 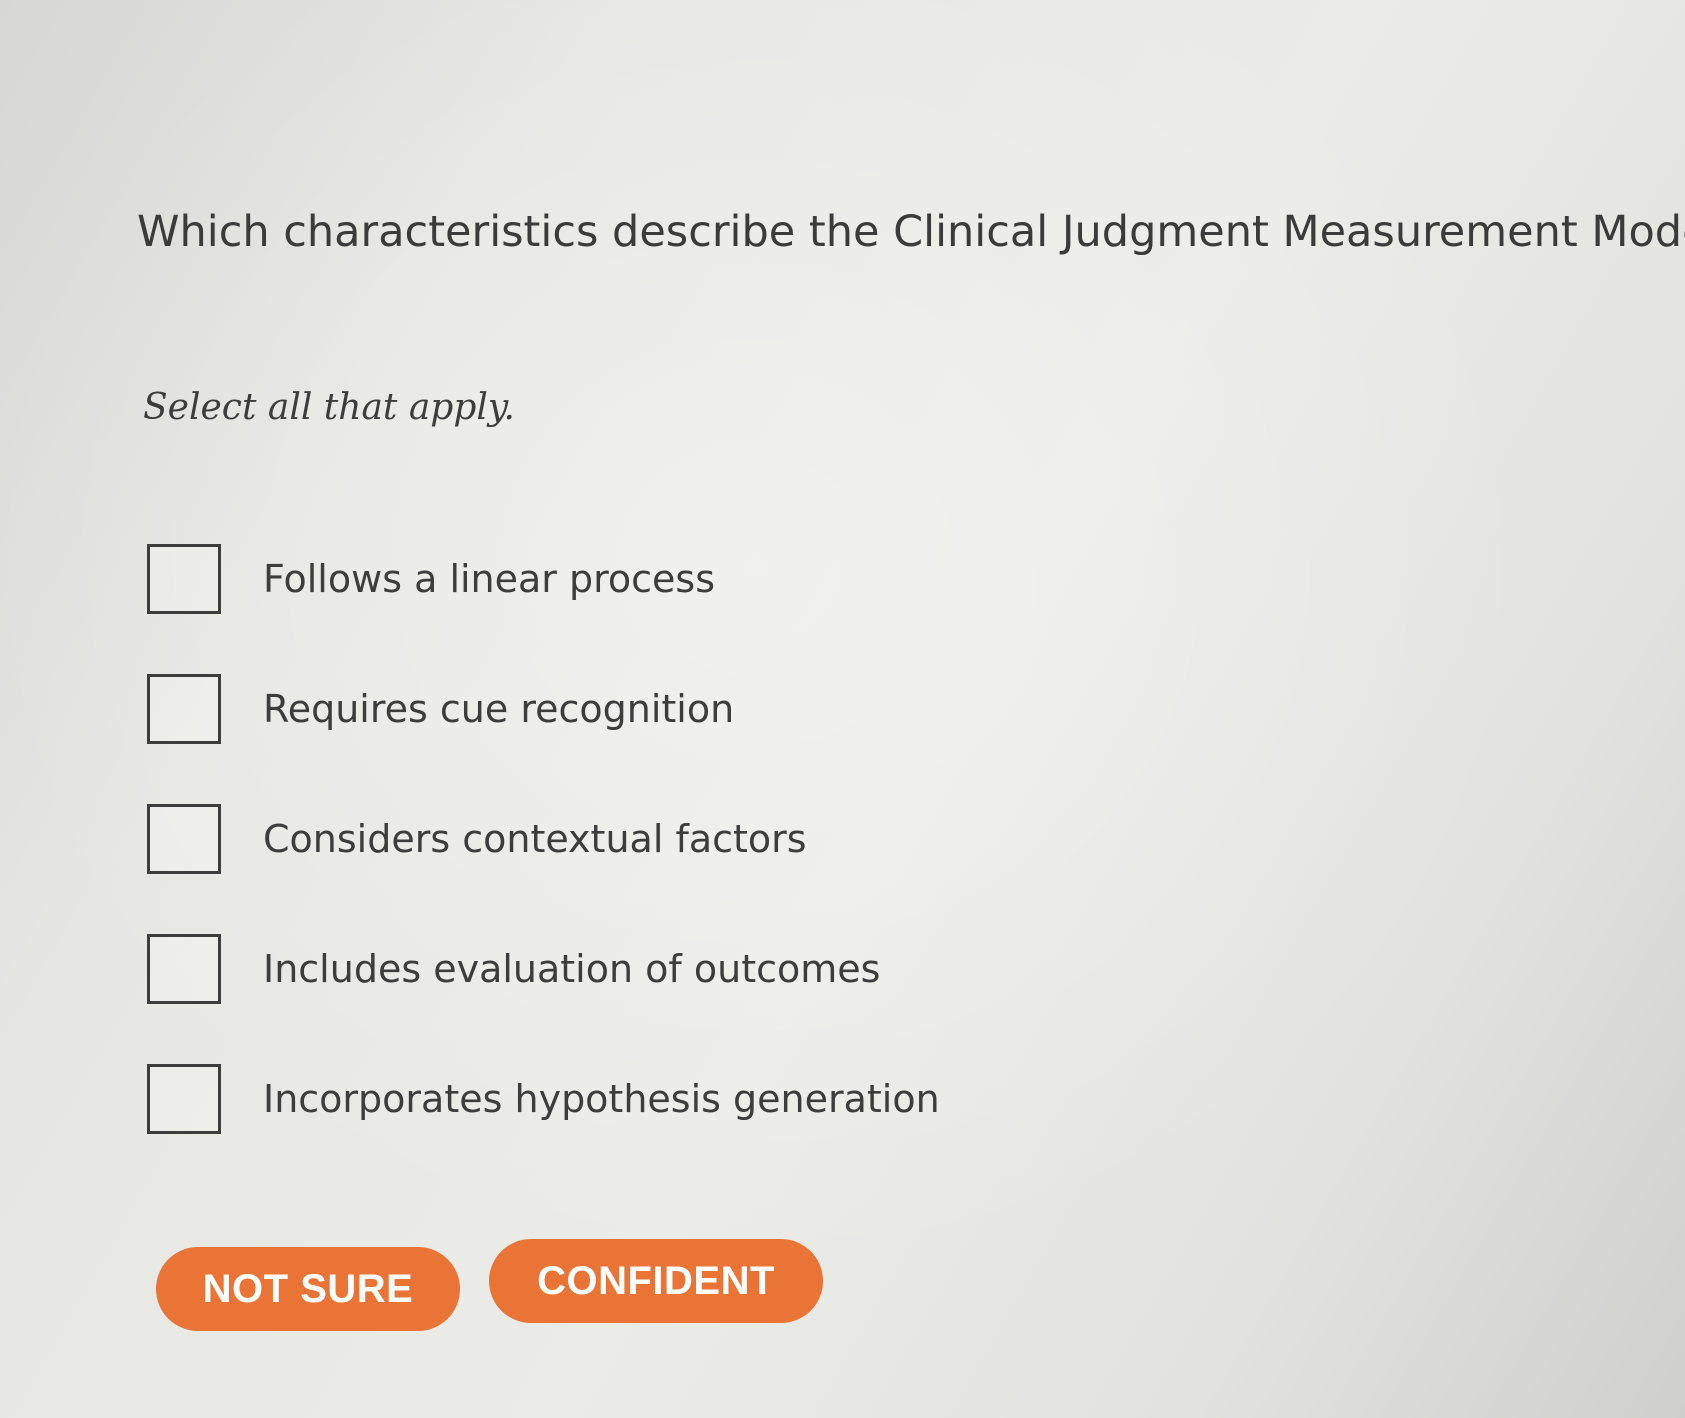 I want to click on option-4-label: Includes evaluation of outcomes, so click(x=572, y=969).